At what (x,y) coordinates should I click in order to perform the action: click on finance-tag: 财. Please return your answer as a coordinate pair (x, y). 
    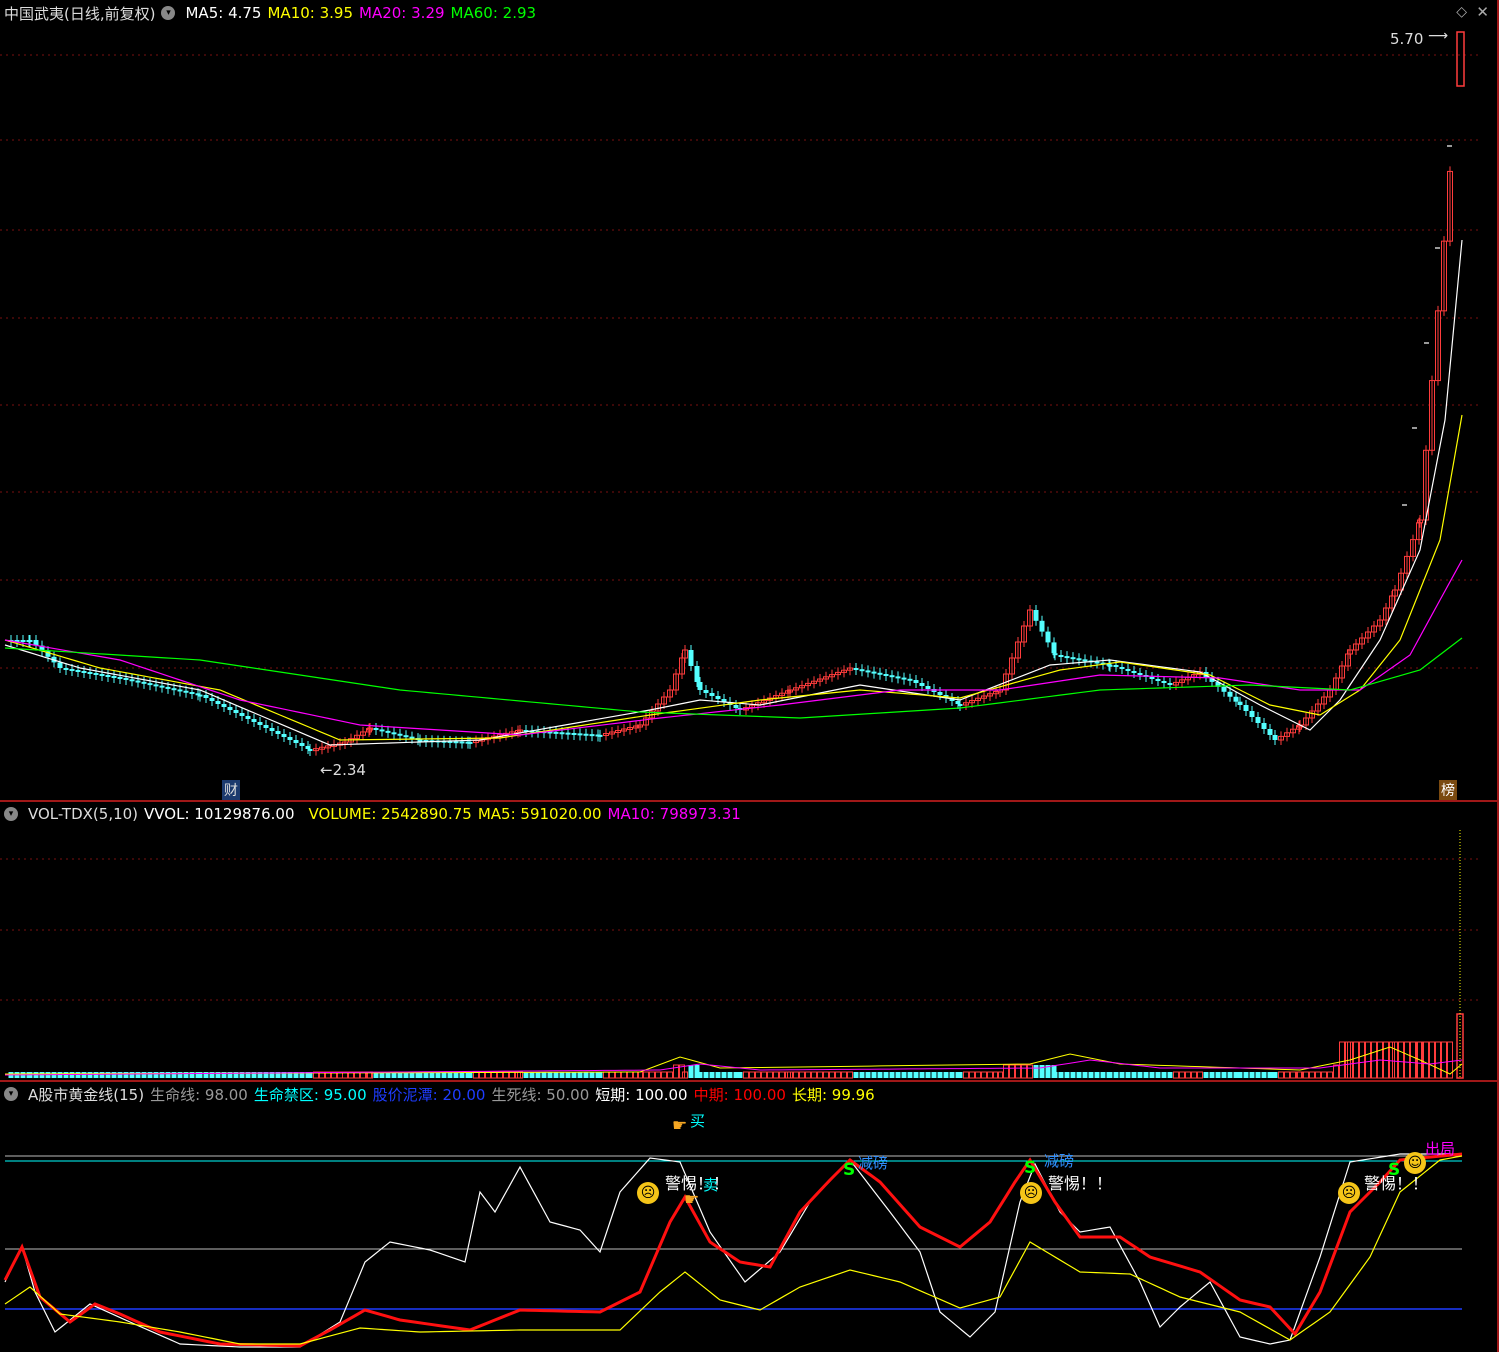
    Looking at the image, I should click on (231, 790).